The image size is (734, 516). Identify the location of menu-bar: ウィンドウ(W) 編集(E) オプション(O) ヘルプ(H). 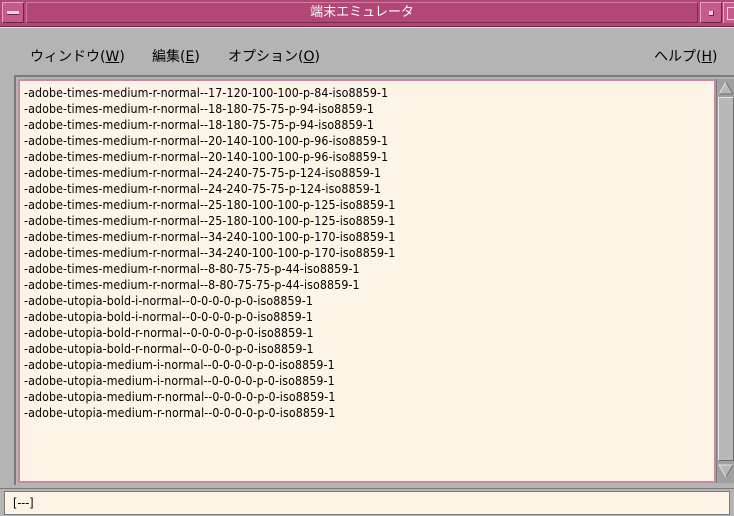
(367, 51).